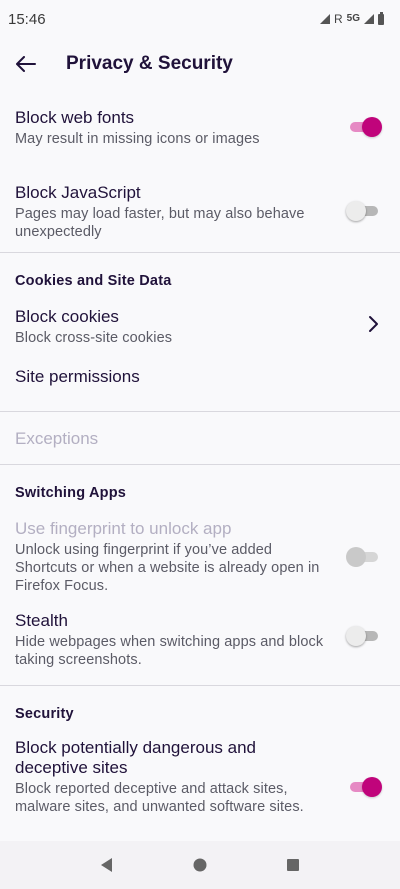  I want to click on block-javascript-toggle, so click(364, 211).